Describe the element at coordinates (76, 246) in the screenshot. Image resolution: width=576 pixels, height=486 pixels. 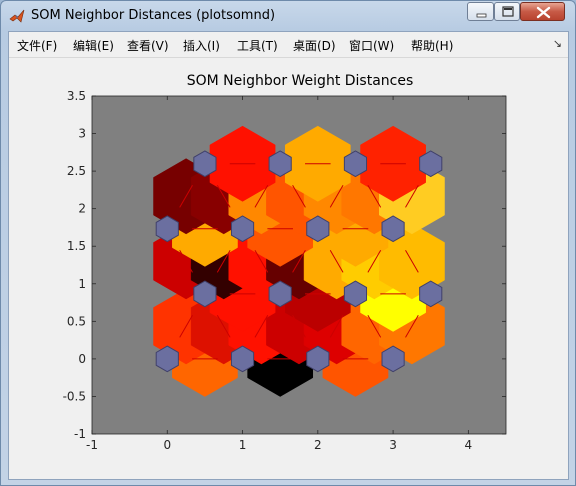
I see `y-tick-label: 1.5` at that location.